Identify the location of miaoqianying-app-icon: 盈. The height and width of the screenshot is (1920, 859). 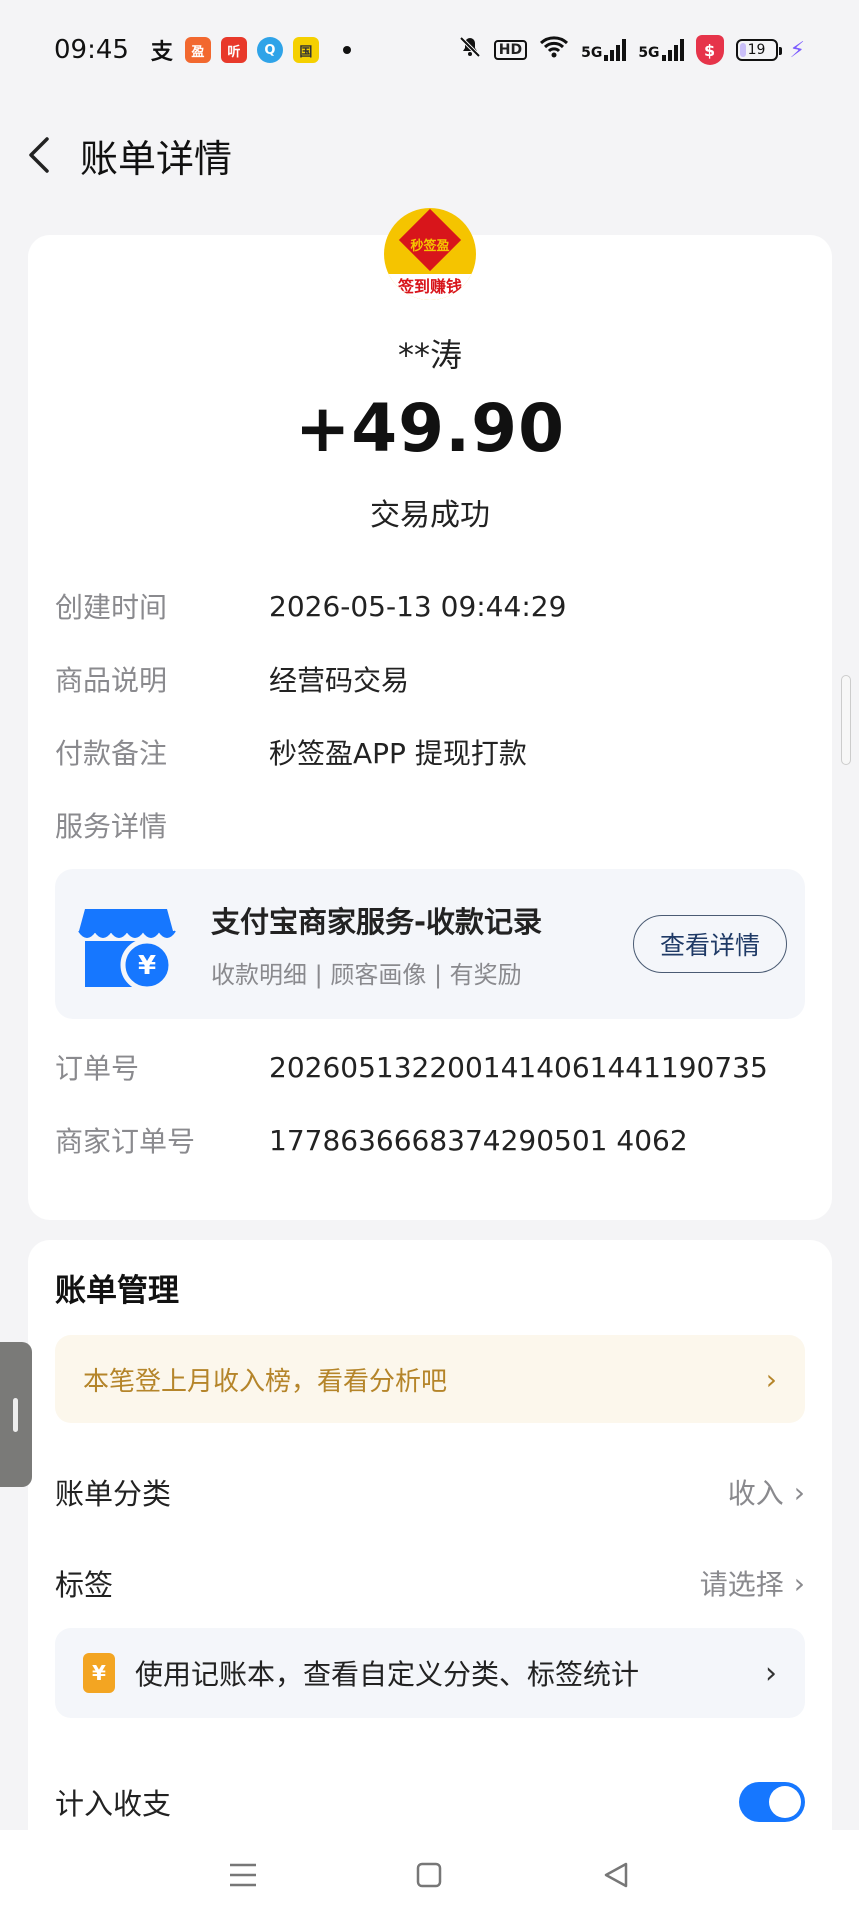
(197, 50).